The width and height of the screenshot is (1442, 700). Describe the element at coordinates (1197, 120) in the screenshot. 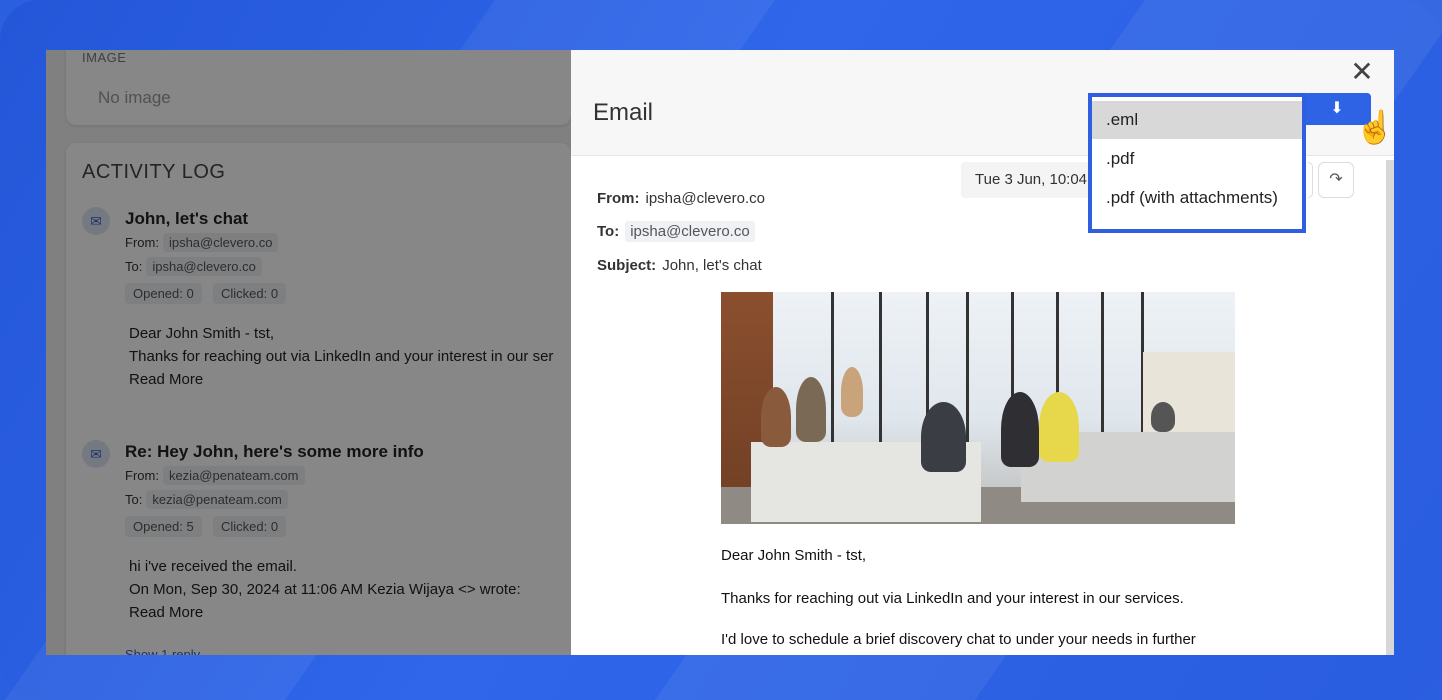

I see `menu-item-eml: .eml` at that location.